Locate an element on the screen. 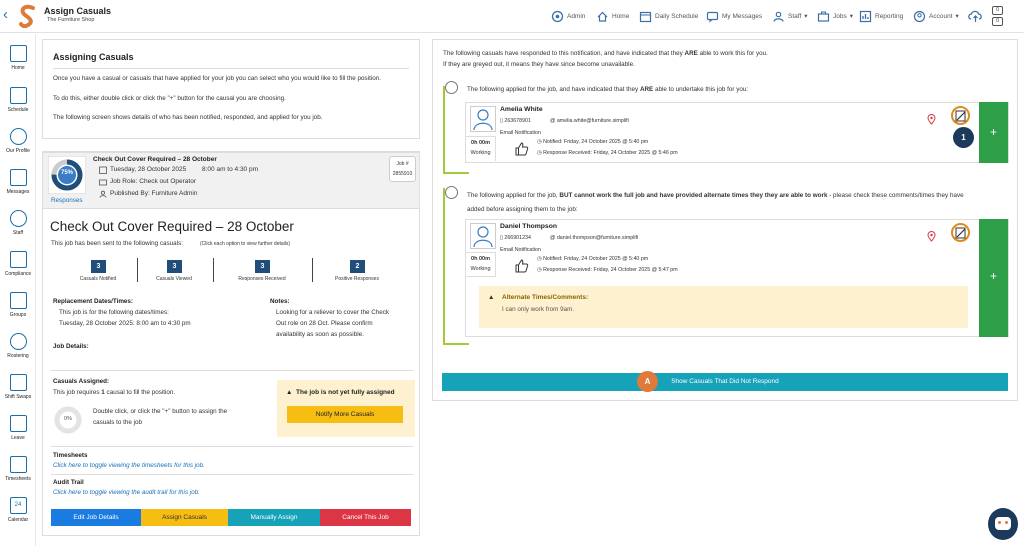 The image size is (1024, 546). edit-note-glyph is located at coordinates (960, 233).